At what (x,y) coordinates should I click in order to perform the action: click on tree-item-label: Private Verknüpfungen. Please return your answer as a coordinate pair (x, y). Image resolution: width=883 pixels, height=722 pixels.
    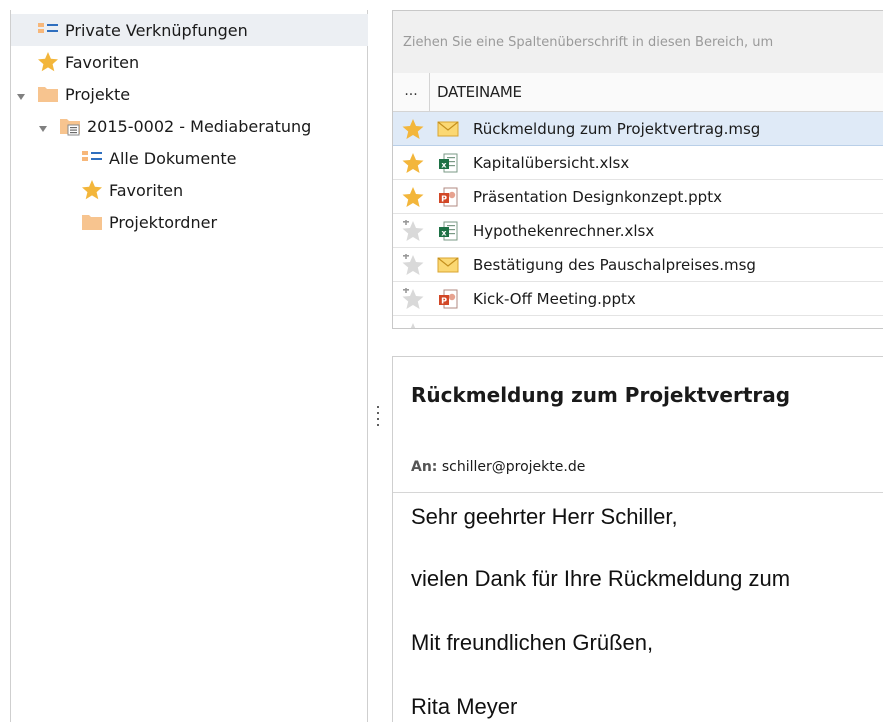
    Looking at the image, I should click on (156, 30).